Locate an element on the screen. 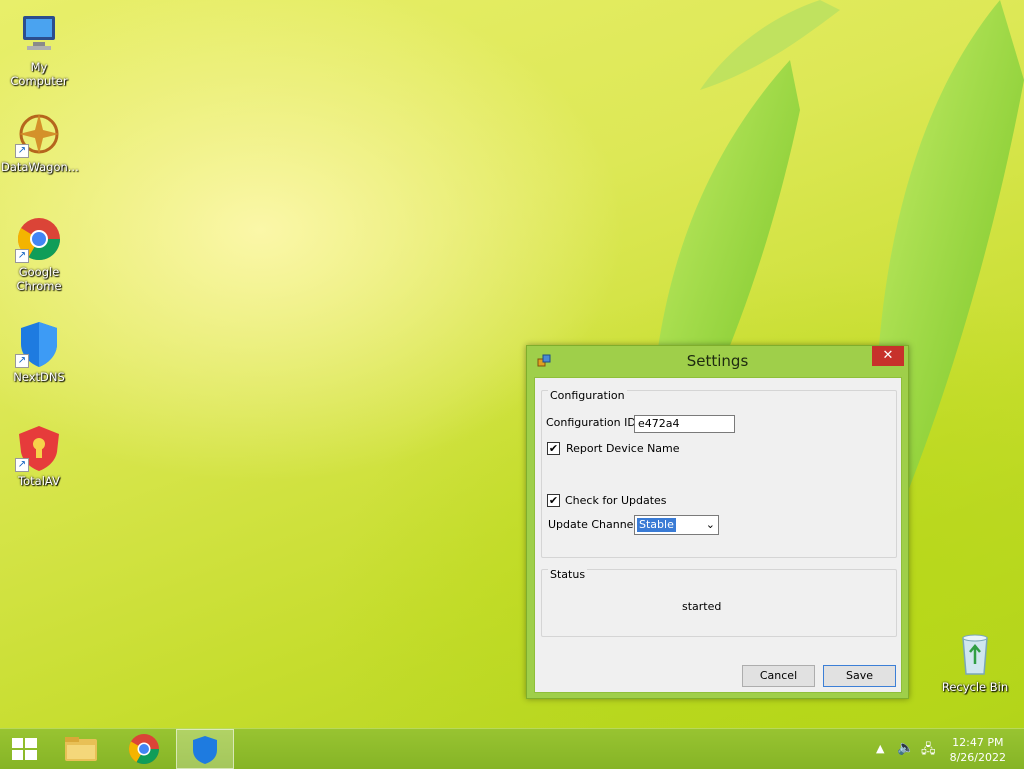 The width and height of the screenshot is (1024, 772). desktop-icon-label: My Computer is located at coordinates (39, 74).